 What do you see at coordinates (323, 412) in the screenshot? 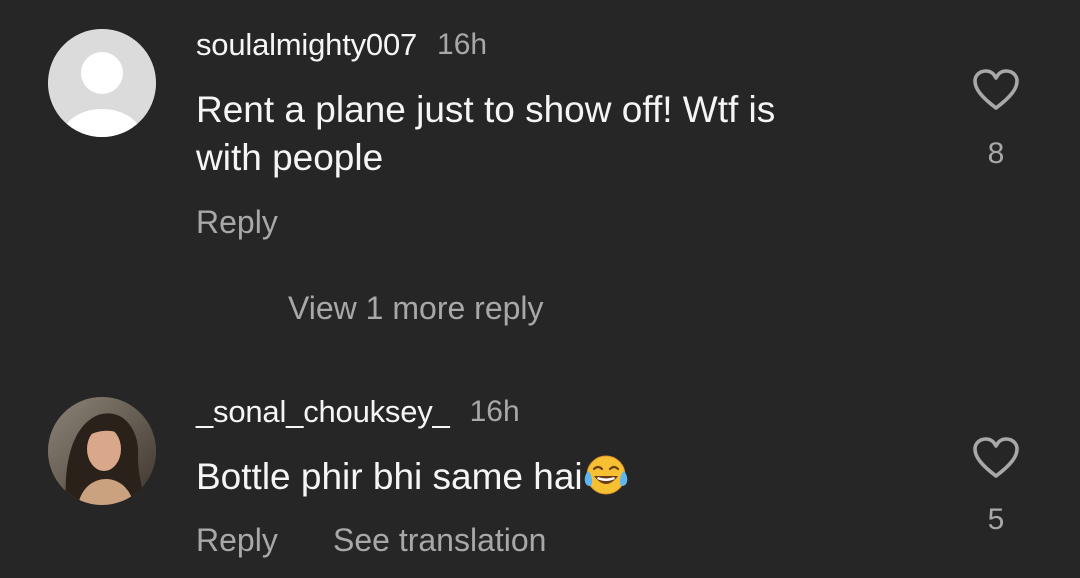
I see `username: _sonal_chouksey_` at bounding box center [323, 412].